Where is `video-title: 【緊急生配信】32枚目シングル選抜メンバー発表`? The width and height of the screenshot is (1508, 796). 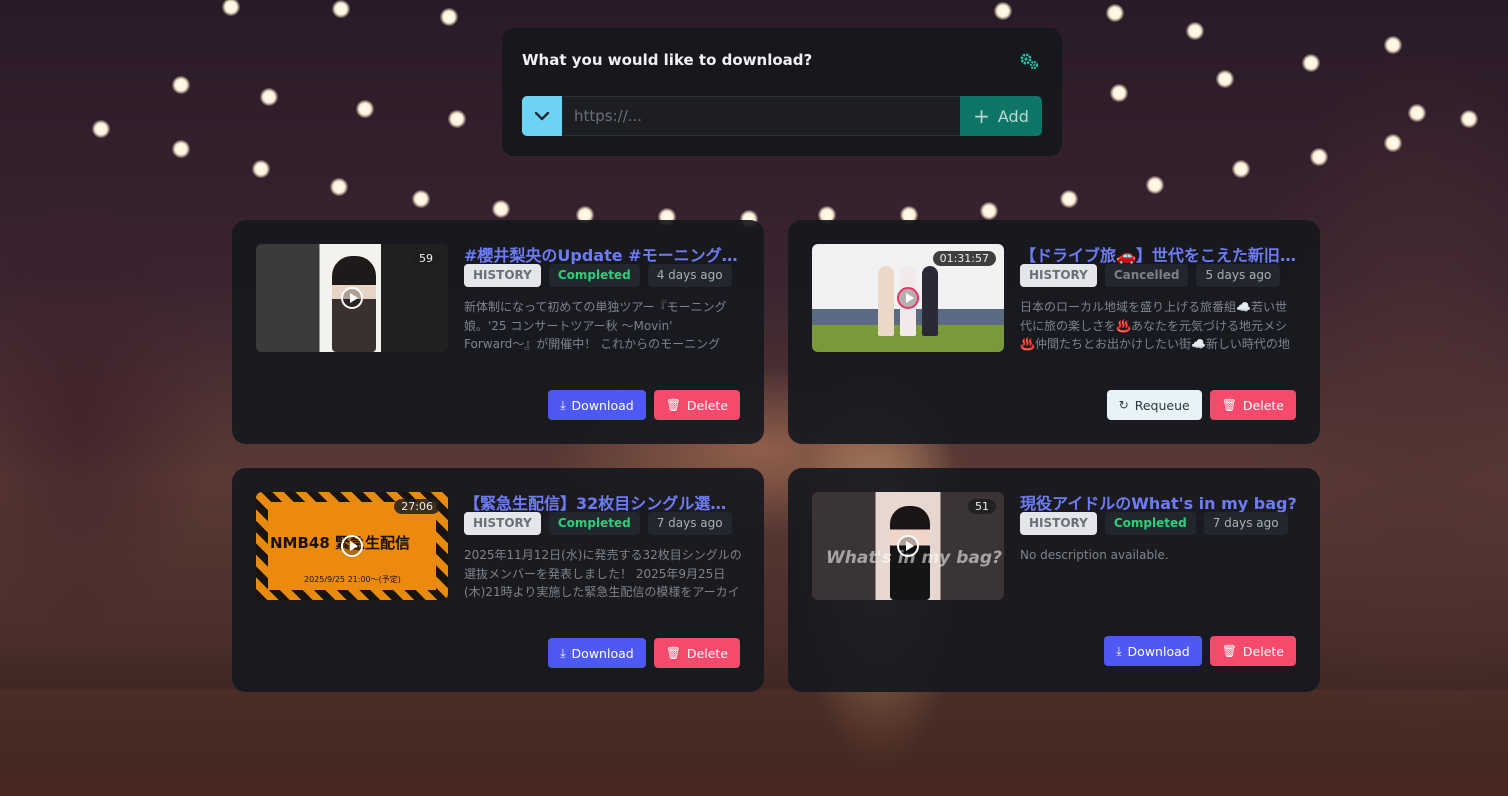
video-title: 【緊急生配信】32枚目シングル選抜メンバー発表 is located at coordinates (603, 502).